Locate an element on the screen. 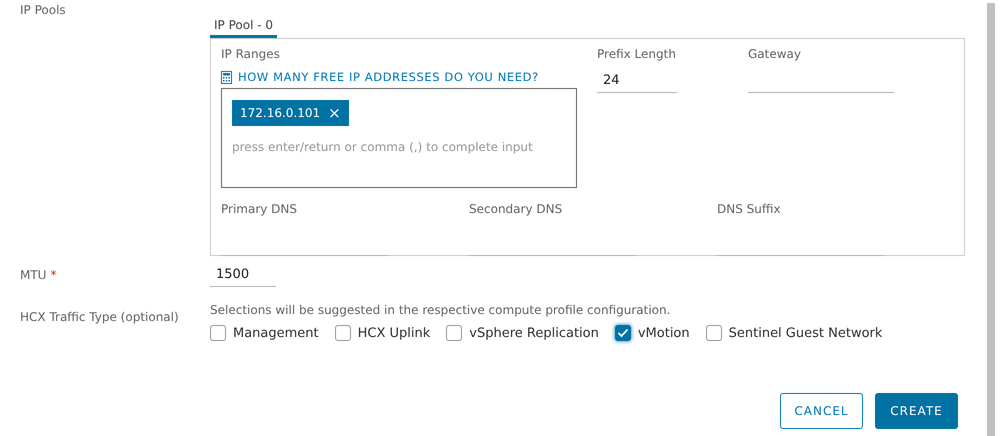 The height and width of the screenshot is (436, 1000). field-label: Prefix Length is located at coordinates (637, 54).